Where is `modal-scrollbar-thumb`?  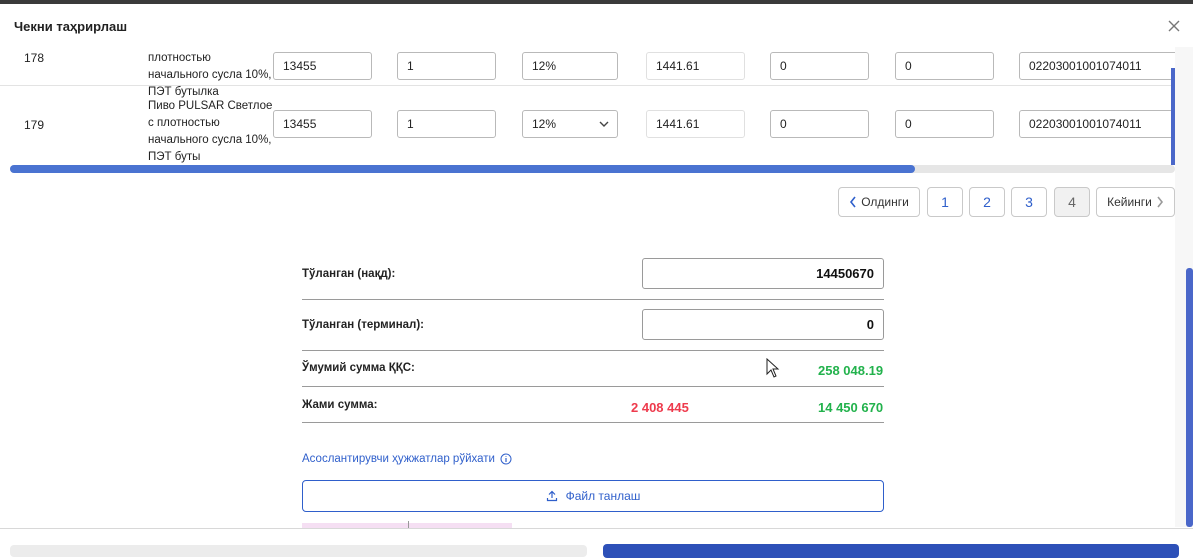
modal-scrollbar-thumb is located at coordinates (1189, 397).